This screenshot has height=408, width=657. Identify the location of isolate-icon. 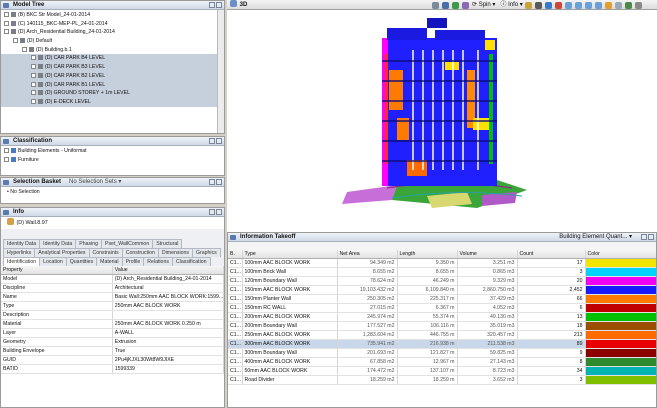
(558, 5).